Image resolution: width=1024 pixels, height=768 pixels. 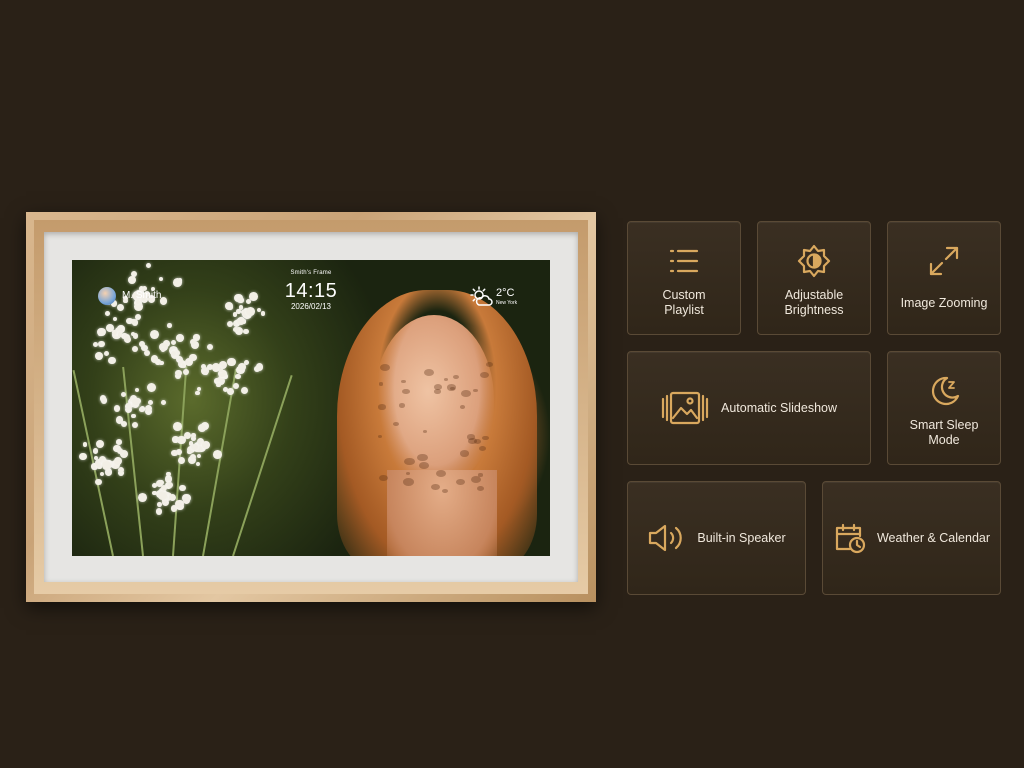 I want to click on feature-adjustable-brightness: Adjustable Brightness, so click(x=814, y=278).